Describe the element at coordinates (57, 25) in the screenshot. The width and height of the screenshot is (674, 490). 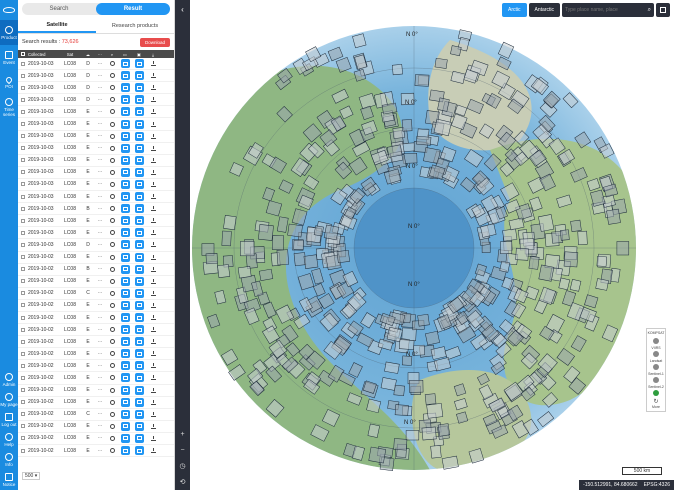
I see `tab-satellite: Satellite` at that location.